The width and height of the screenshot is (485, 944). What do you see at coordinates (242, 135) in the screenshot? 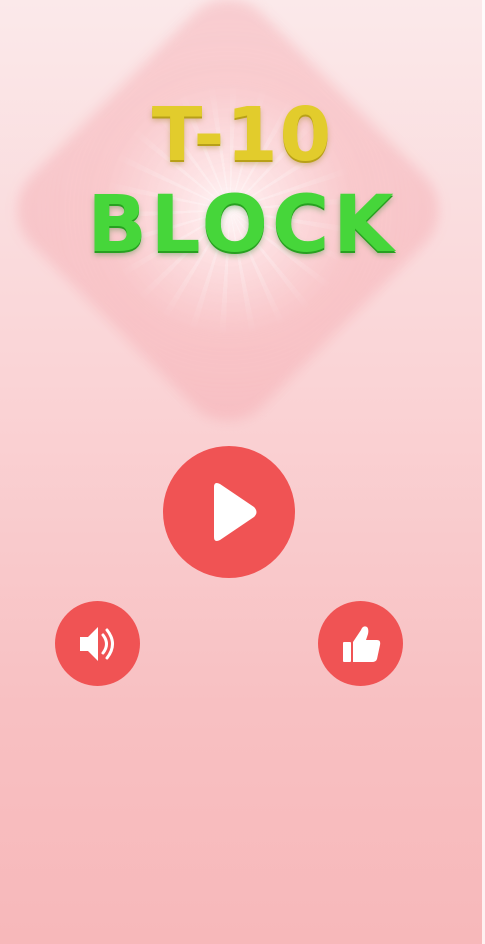
I see `logo-title-line1: T-10` at bounding box center [242, 135].